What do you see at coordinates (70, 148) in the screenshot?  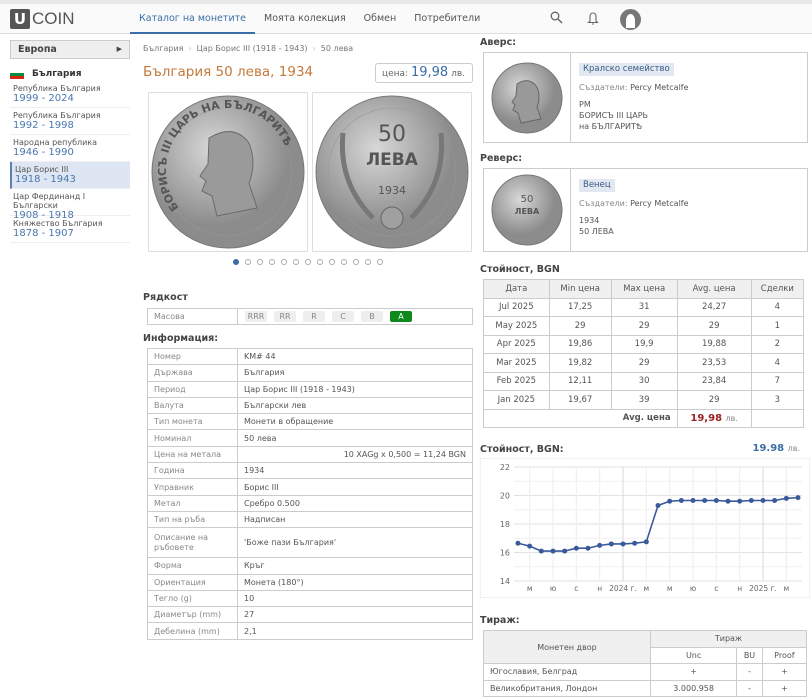 I see `sidebar-period-item: Народна република 1946 - 1990` at bounding box center [70, 148].